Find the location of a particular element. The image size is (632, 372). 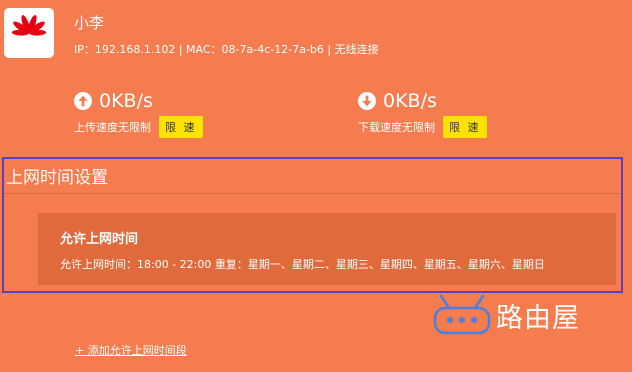

download-limit-button: 限 速 is located at coordinates (465, 127).